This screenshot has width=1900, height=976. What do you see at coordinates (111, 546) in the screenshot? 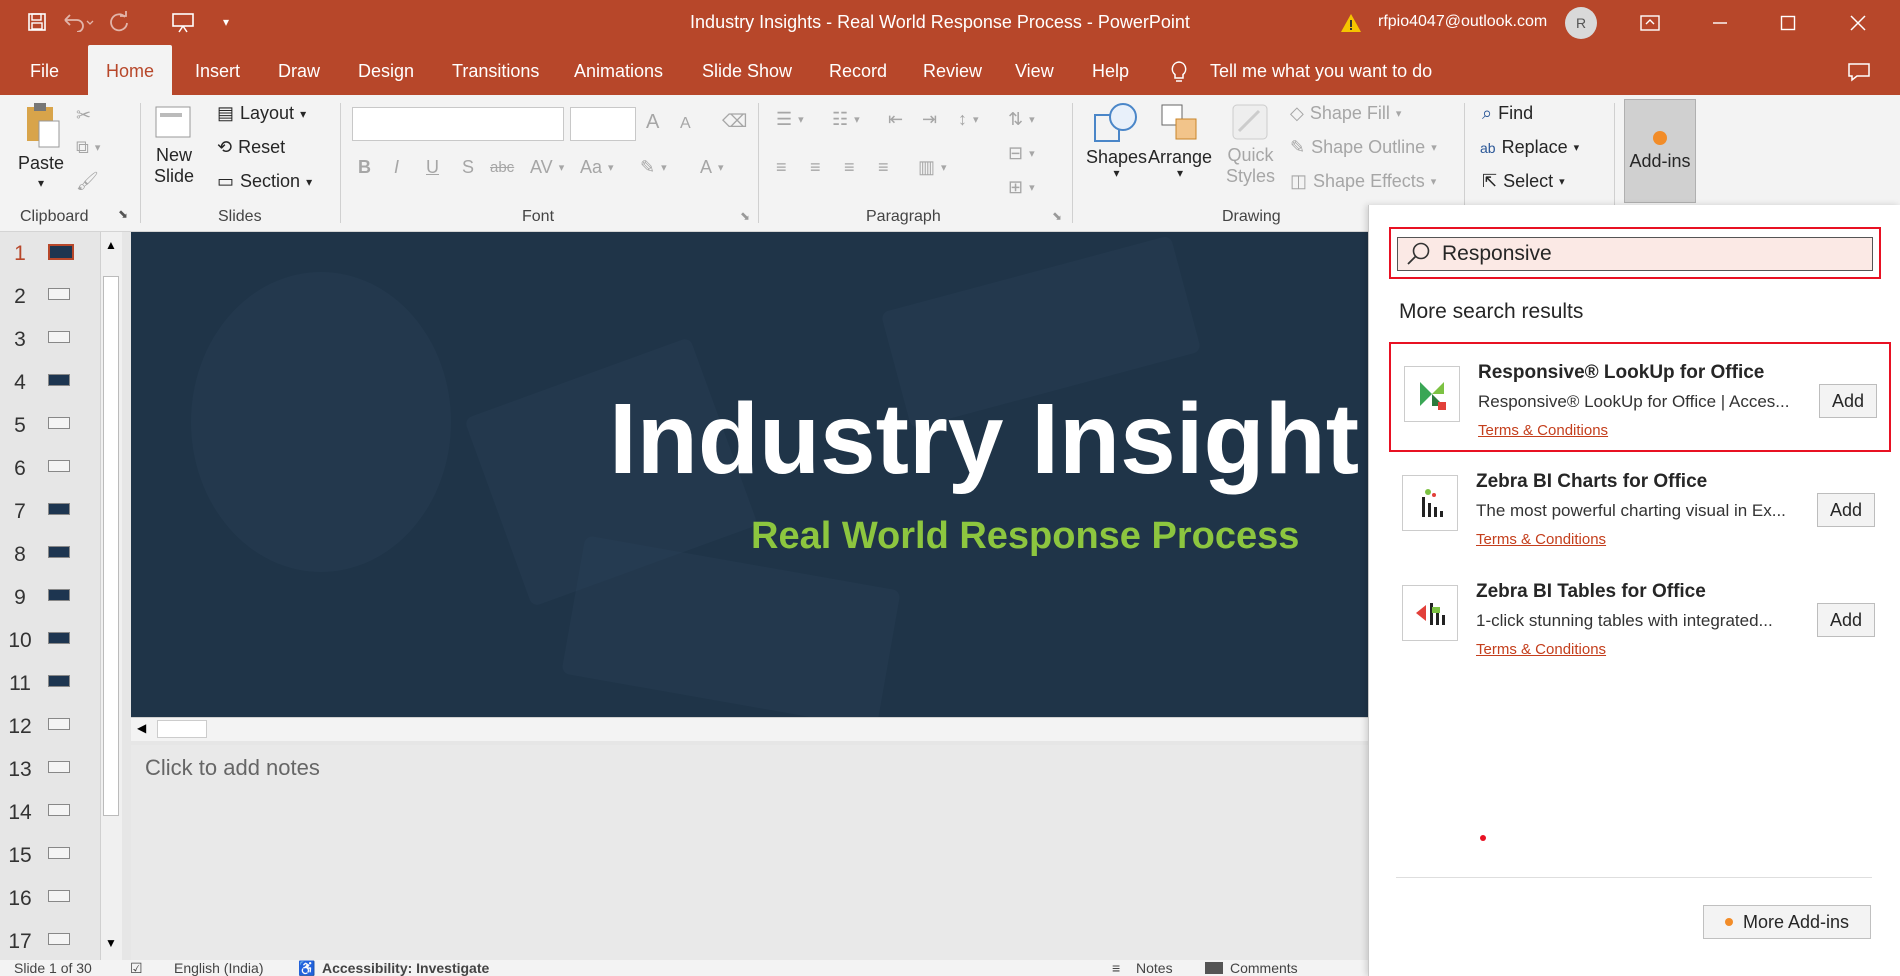
I see `scroll-thumb` at bounding box center [111, 546].